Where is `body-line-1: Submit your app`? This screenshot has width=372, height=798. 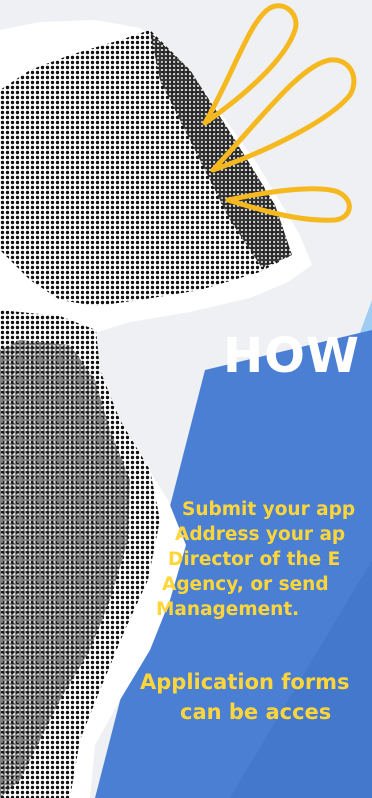 body-line-1: Submit your app is located at coordinates (269, 509).